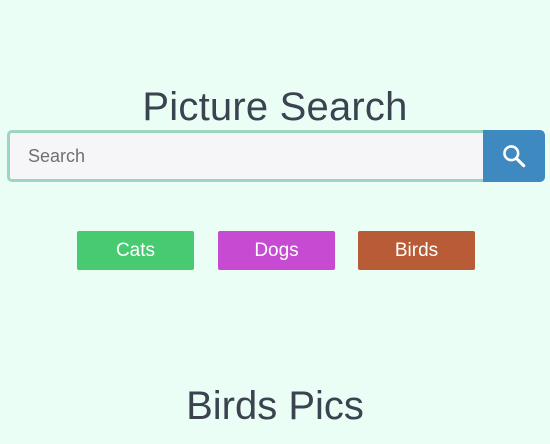  I want to click on search-bar, so click(276, 156).